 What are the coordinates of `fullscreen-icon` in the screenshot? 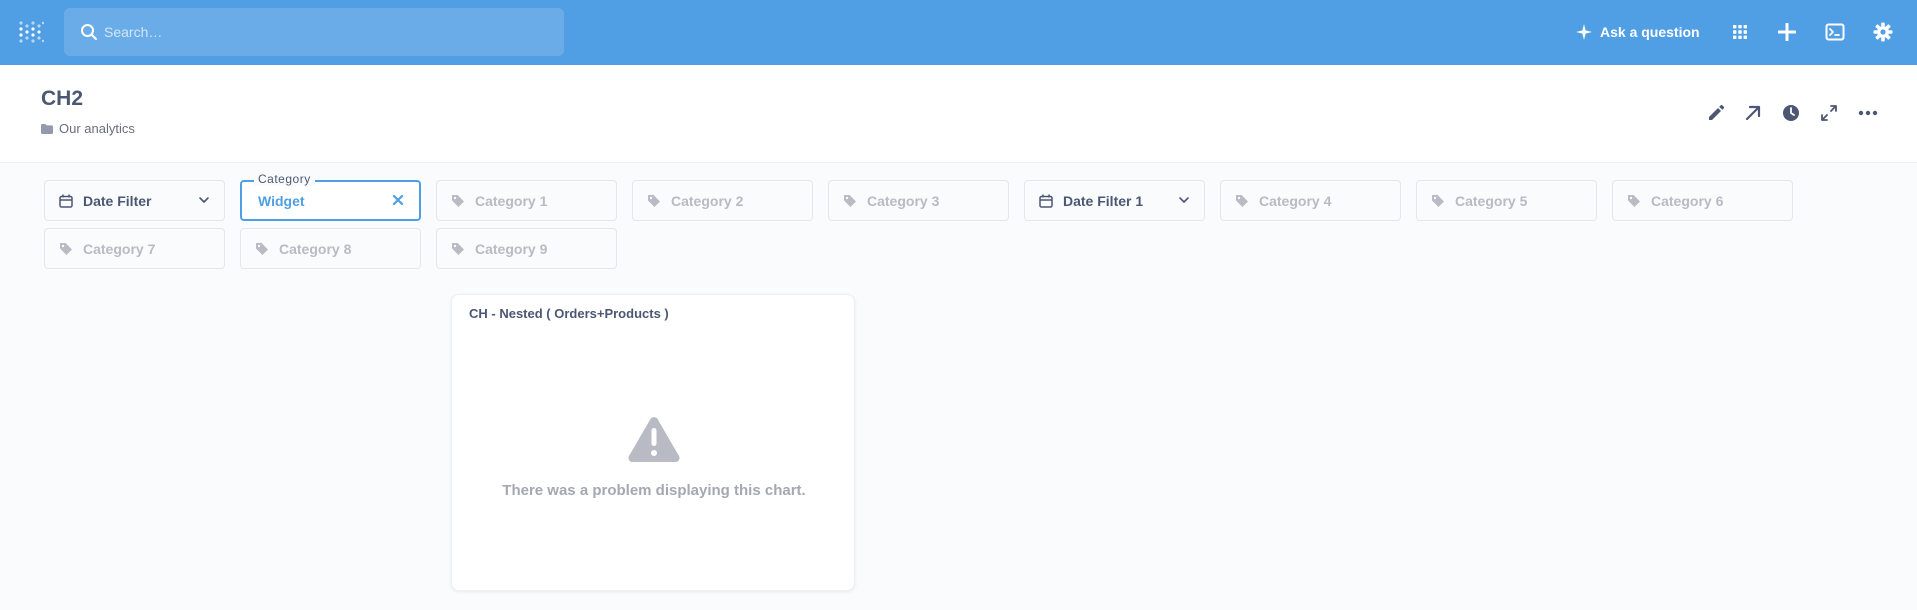 It's located at (1829, 113).